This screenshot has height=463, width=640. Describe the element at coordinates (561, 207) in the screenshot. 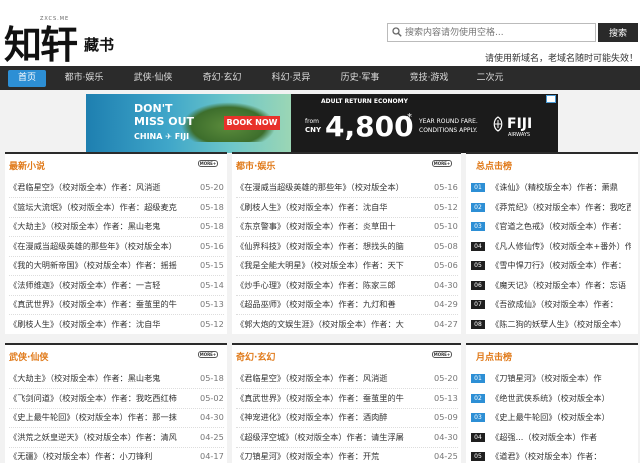

I see `rank-item: 《莽荒纪》（校对版全本）作者：我吃西` at that location.